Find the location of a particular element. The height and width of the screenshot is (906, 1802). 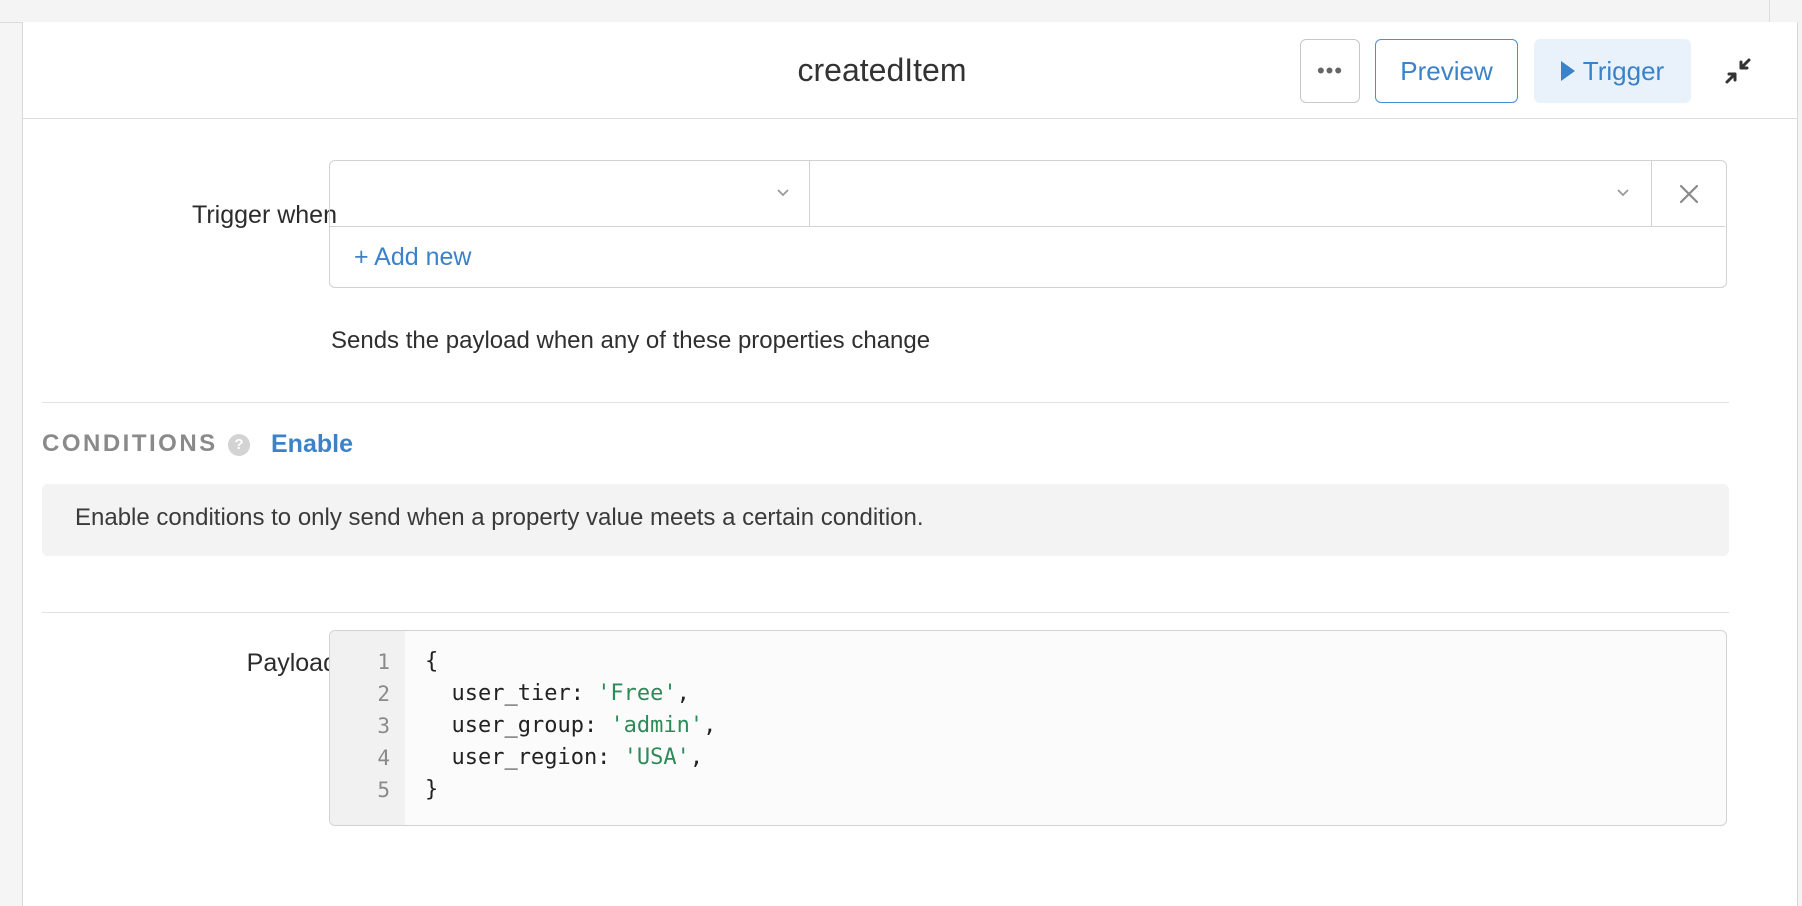

close-icon is located at coordinates (1689, 194).